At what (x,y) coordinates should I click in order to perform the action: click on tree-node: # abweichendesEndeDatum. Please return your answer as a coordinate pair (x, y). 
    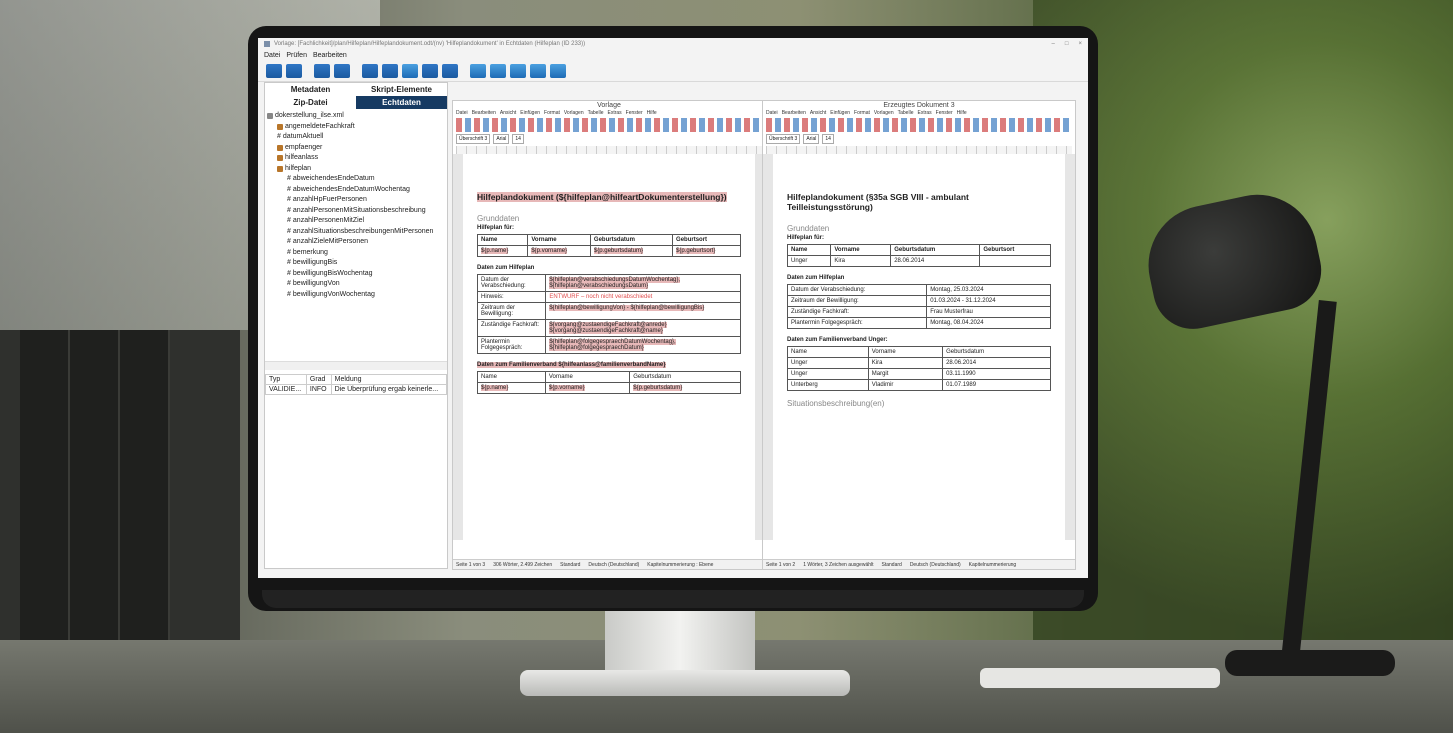
    Looking at the image, I should click on (356, 179).